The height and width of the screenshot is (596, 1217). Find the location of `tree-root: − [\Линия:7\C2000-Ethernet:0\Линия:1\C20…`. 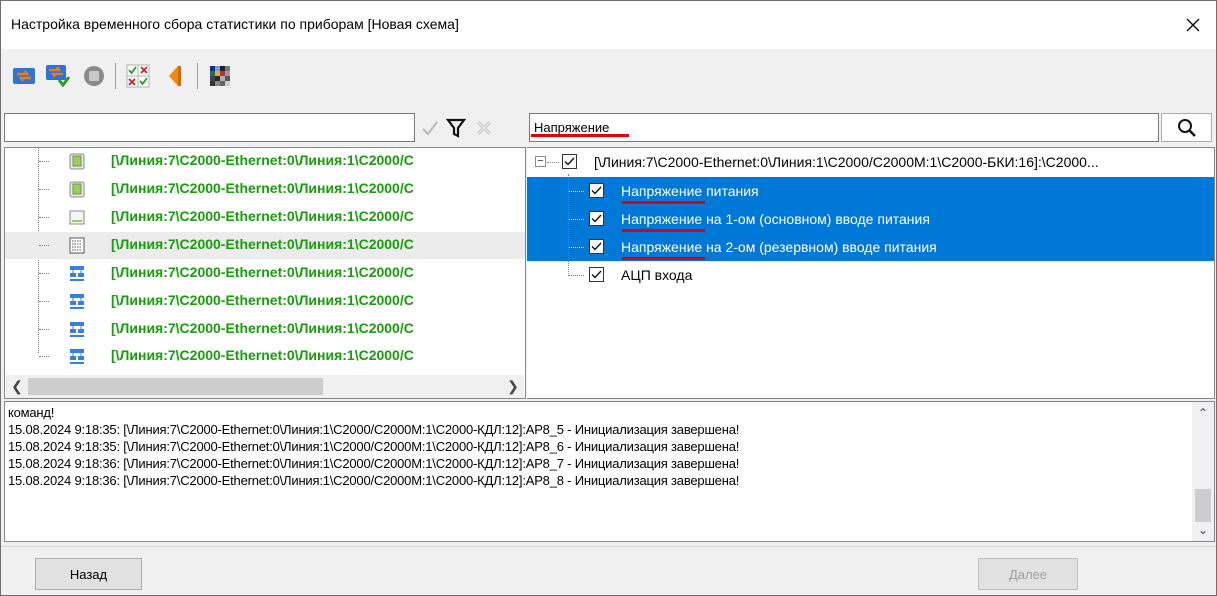

tree-root: − [\Линия:7\C2000-Ethernet:0\Линия:1\C20… is located at coordinates (870, 162).